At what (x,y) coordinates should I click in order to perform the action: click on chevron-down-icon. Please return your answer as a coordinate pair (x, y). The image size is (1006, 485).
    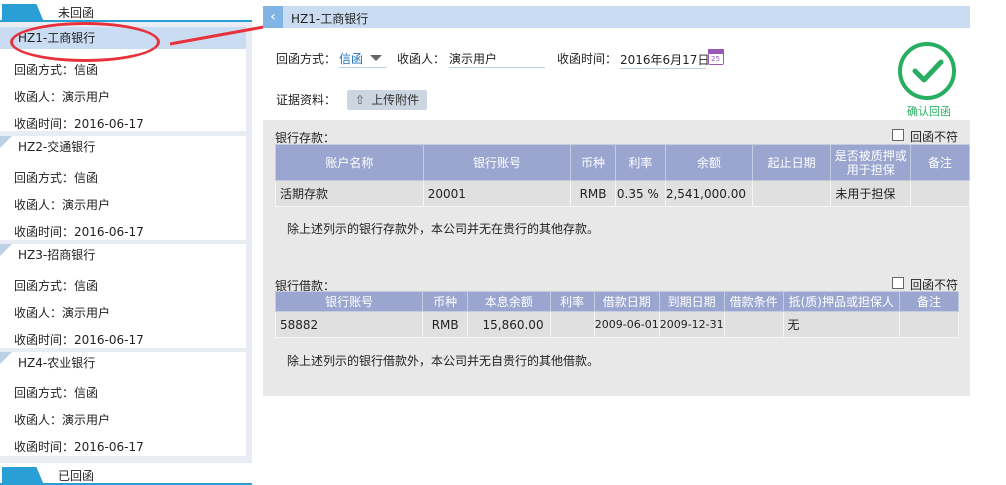
    Looking at the image, I should click on (376, 58).